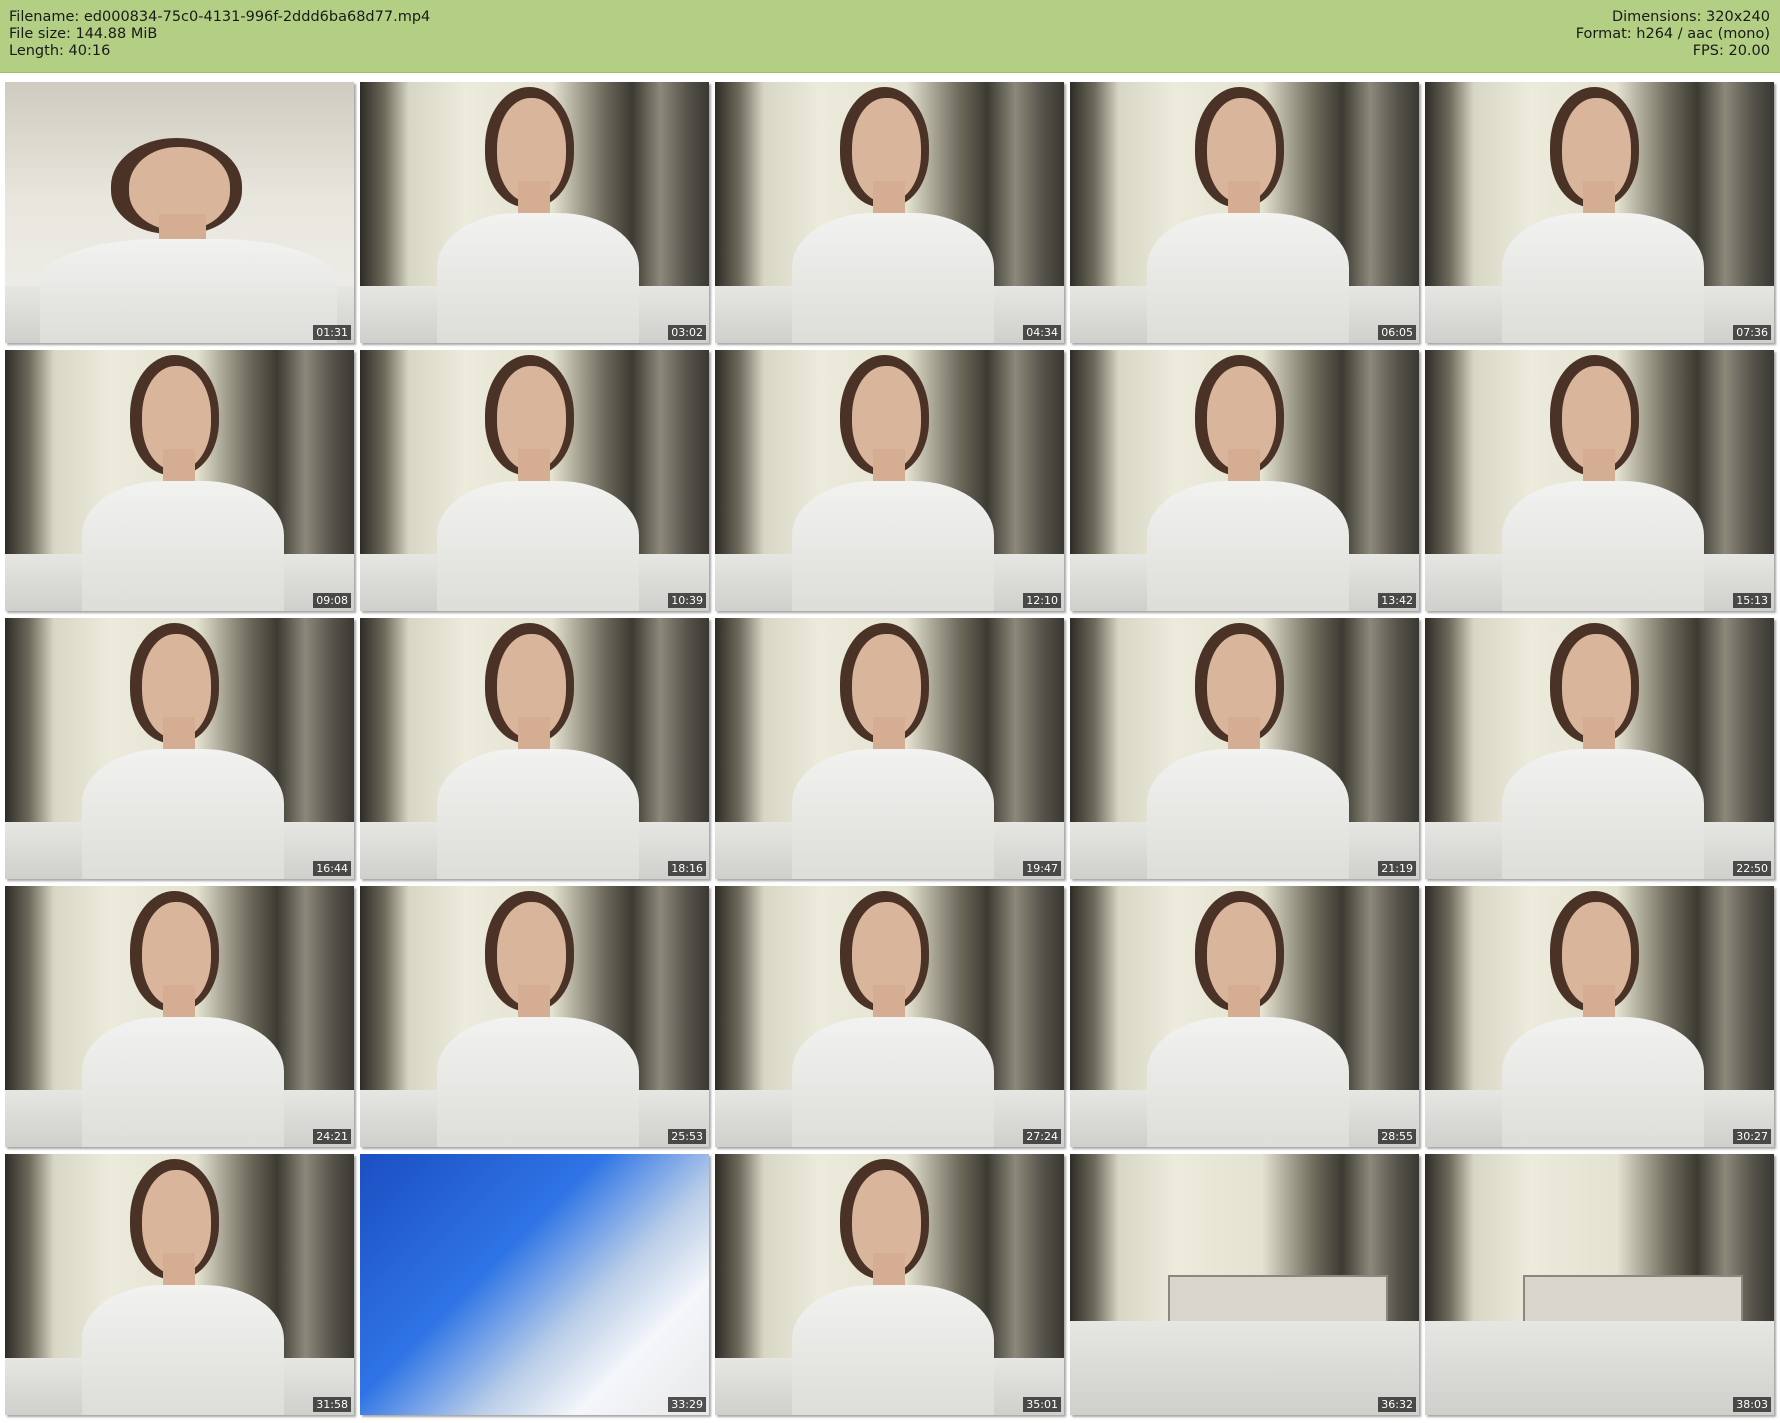 The image size is (1780, 1423). I want to click on timestamp-label: 24:21, so click(332, 1136).